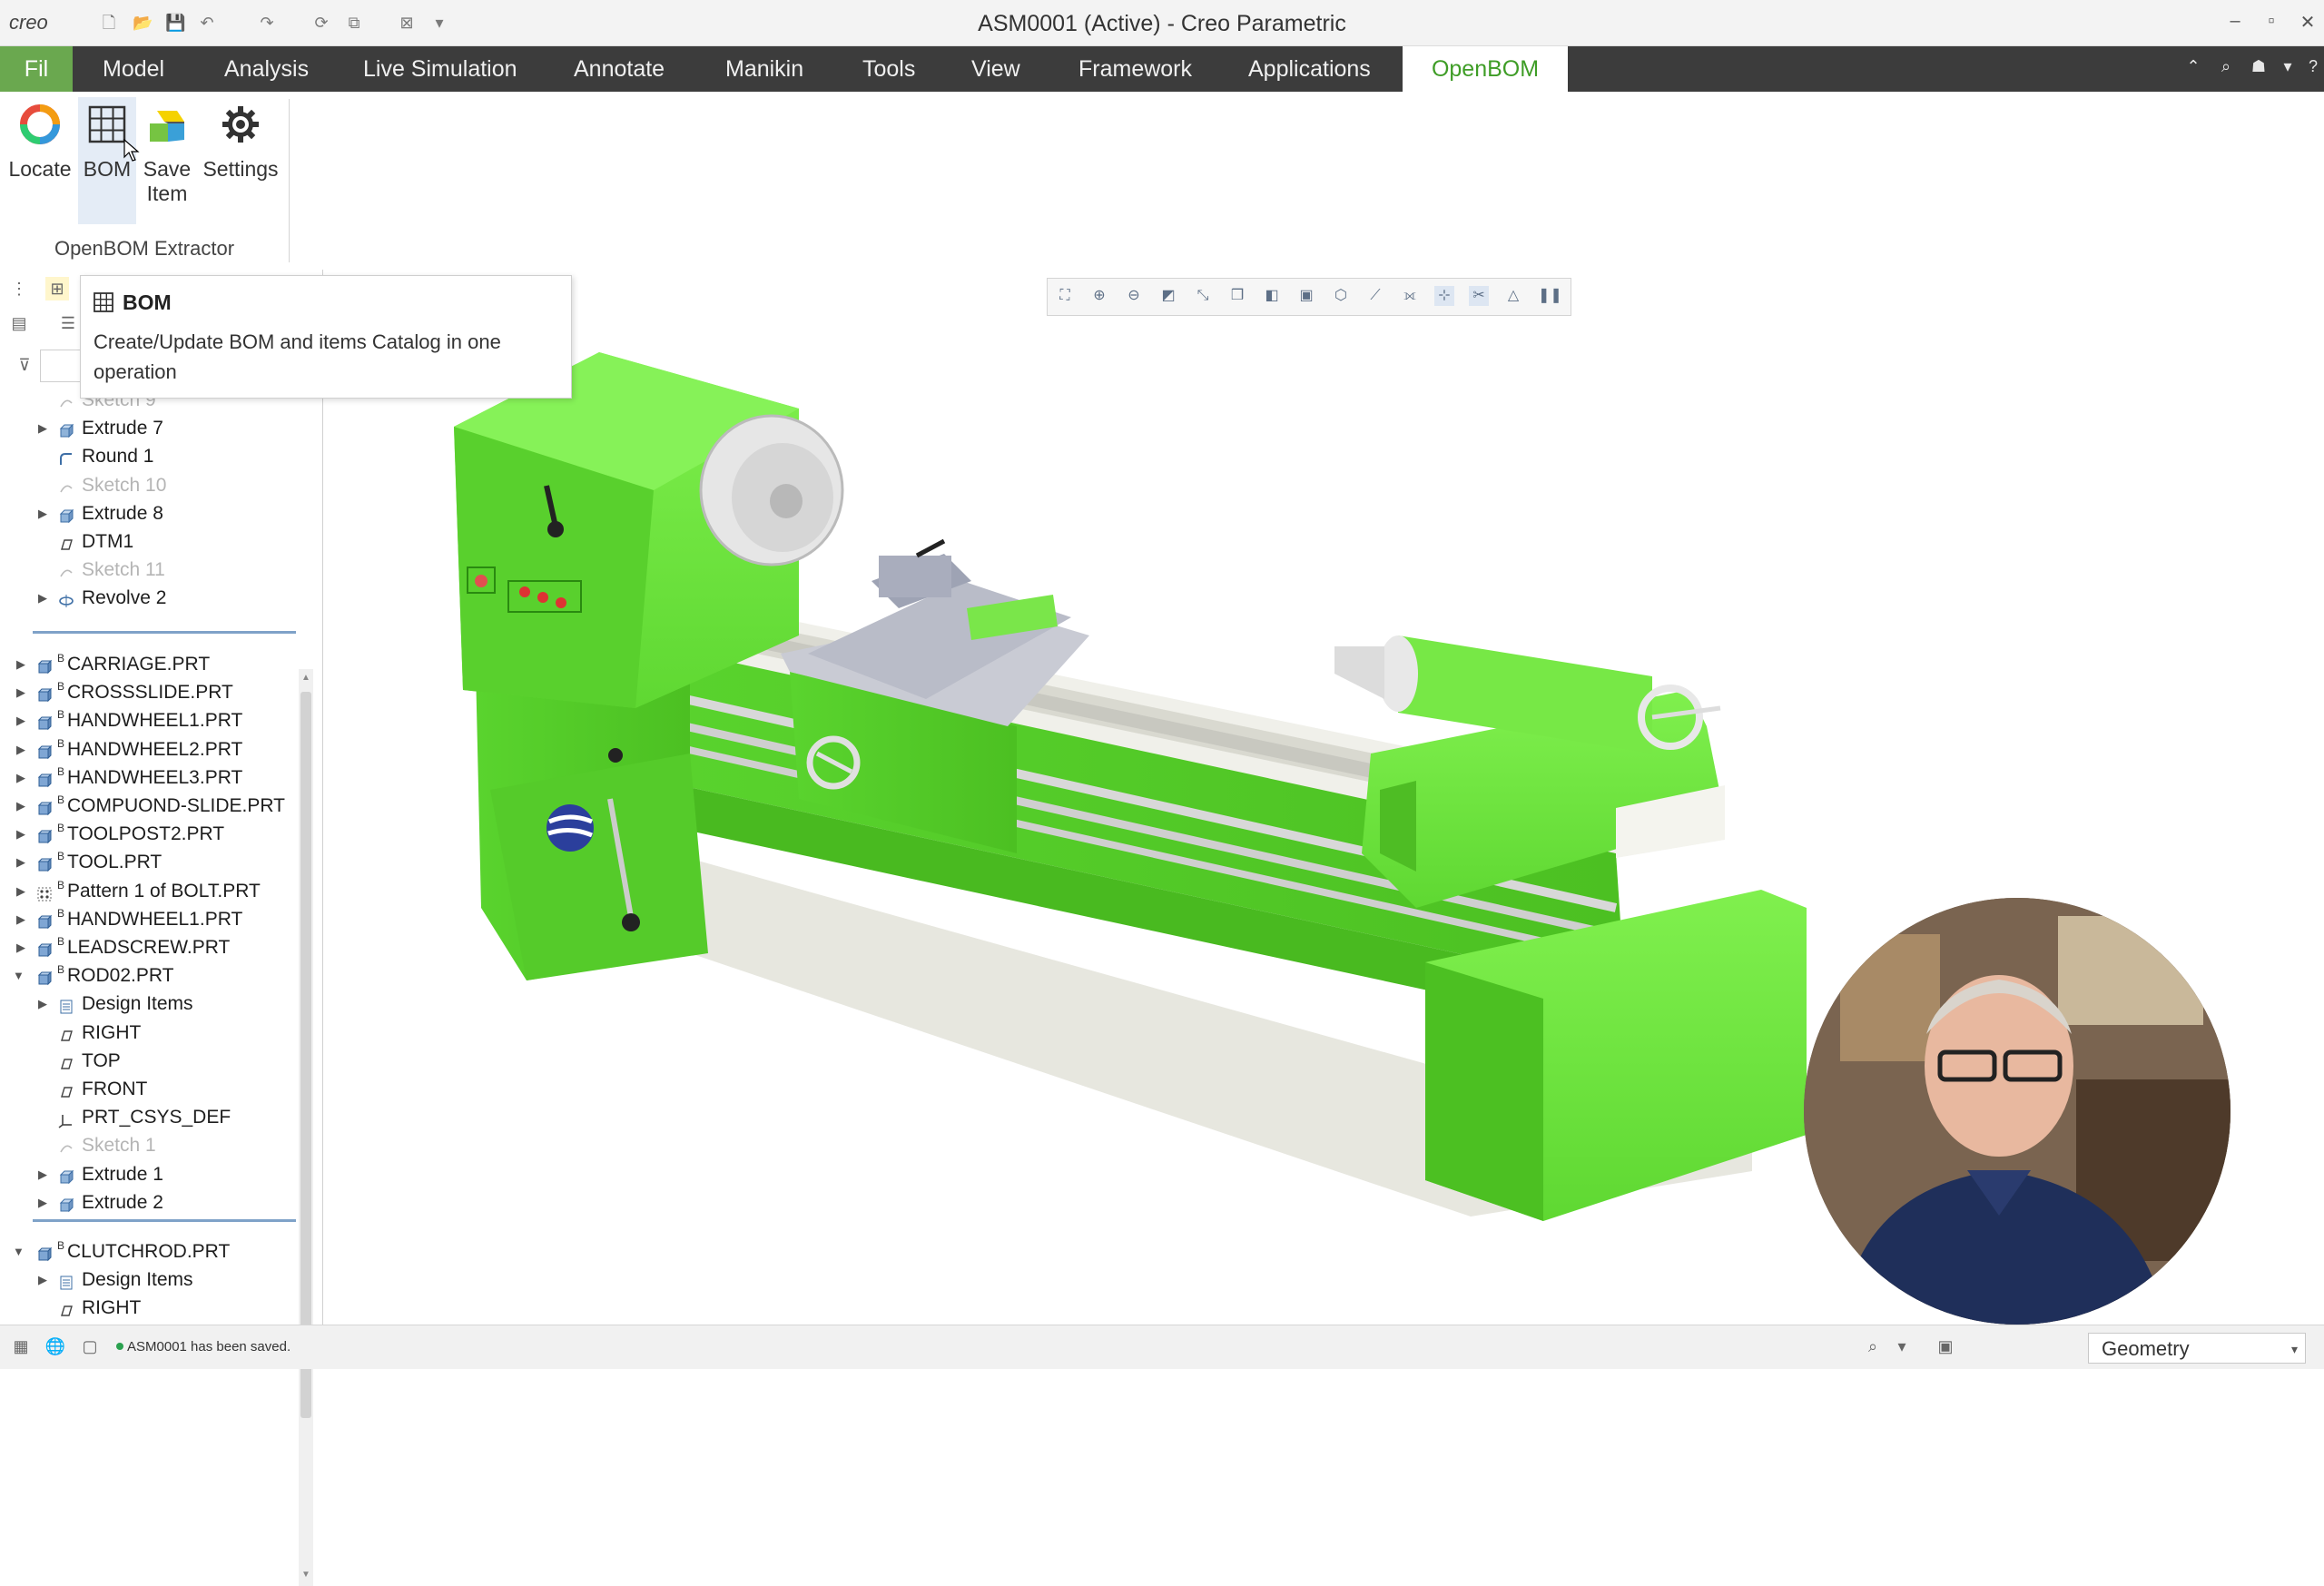 The image size is (2324, 1586). Describe the element at coordinates (40, 140) in the screenshot. I see `locate-button: Locate` at that location.